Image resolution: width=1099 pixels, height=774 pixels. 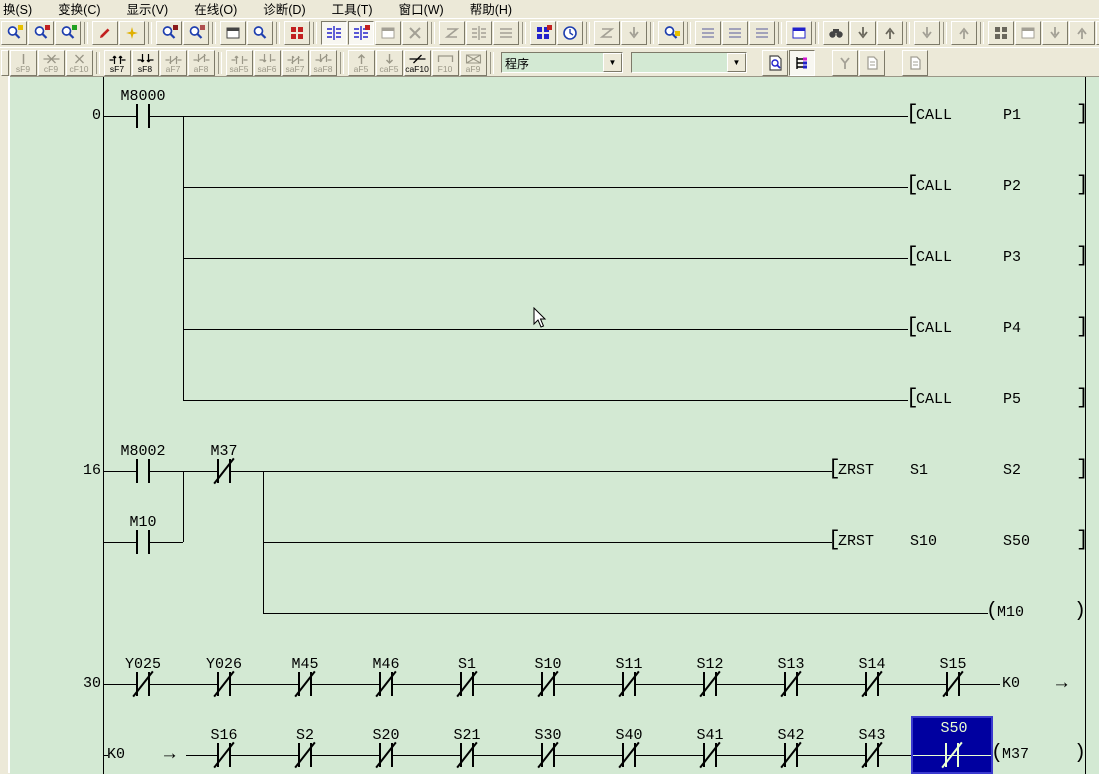 What do you see at coordinates (386, 684) in the screenshot?
I see `contact-M46` at bounding box center [386, 684].